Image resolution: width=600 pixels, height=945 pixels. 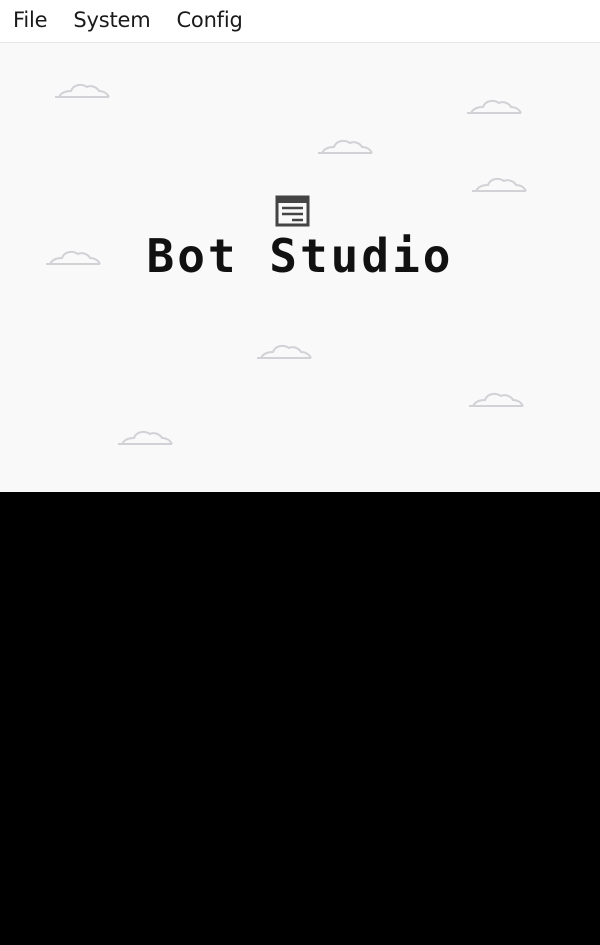 What do you see at coordinates (300, 256) in the screenshot?
I see `app-title: Bot Studio` at bounding box center [300, 256].